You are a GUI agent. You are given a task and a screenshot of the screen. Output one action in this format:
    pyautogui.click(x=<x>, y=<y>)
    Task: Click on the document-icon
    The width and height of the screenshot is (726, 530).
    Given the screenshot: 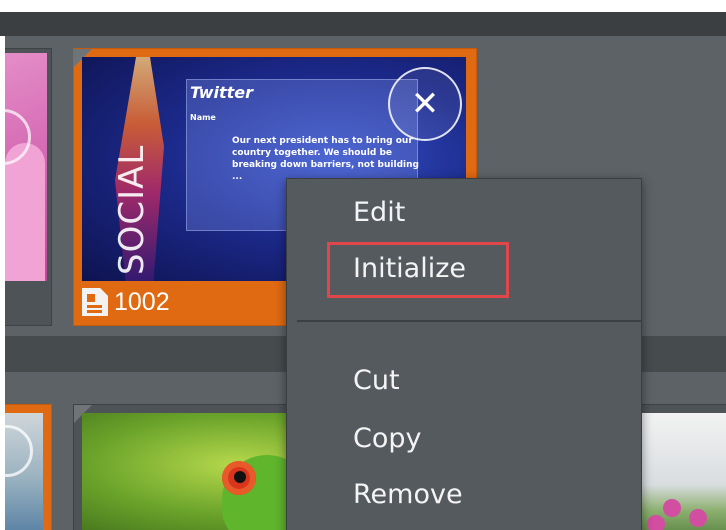 What is the action you would take?
    pyautogui.click(x=95, y=302)
    